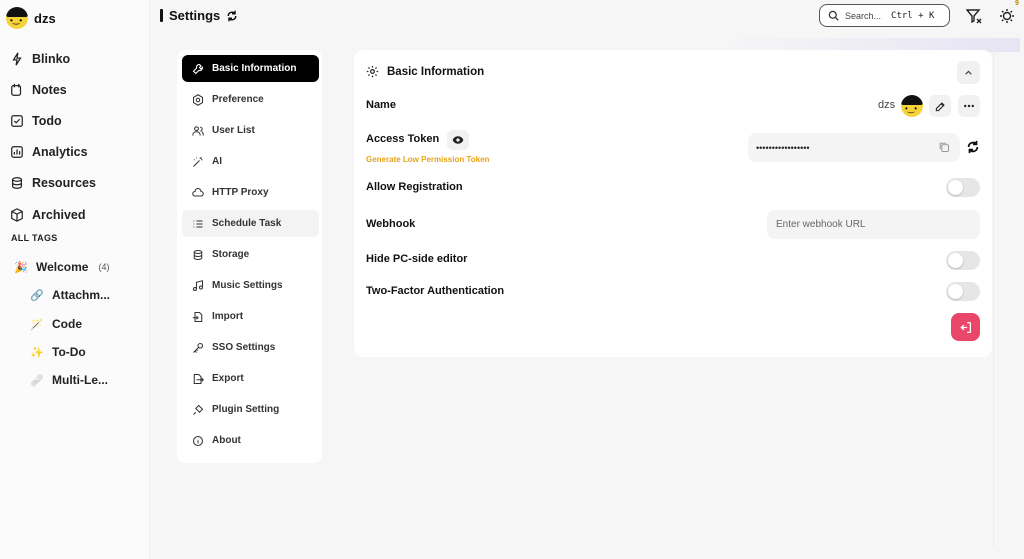 The height and width of the screenshot is (559, 1024). Describe the element at coordinates (403, 139) in the screenshot. I see `access-token-label: Access Token` at that location.